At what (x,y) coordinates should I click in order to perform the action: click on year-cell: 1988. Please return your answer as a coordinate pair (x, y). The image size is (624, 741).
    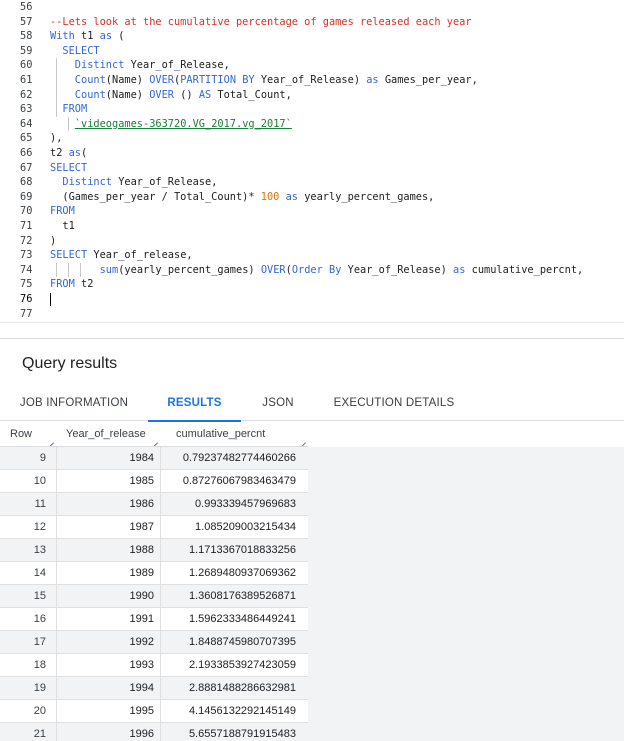
    Looking at the image, I should click on (108, 550).